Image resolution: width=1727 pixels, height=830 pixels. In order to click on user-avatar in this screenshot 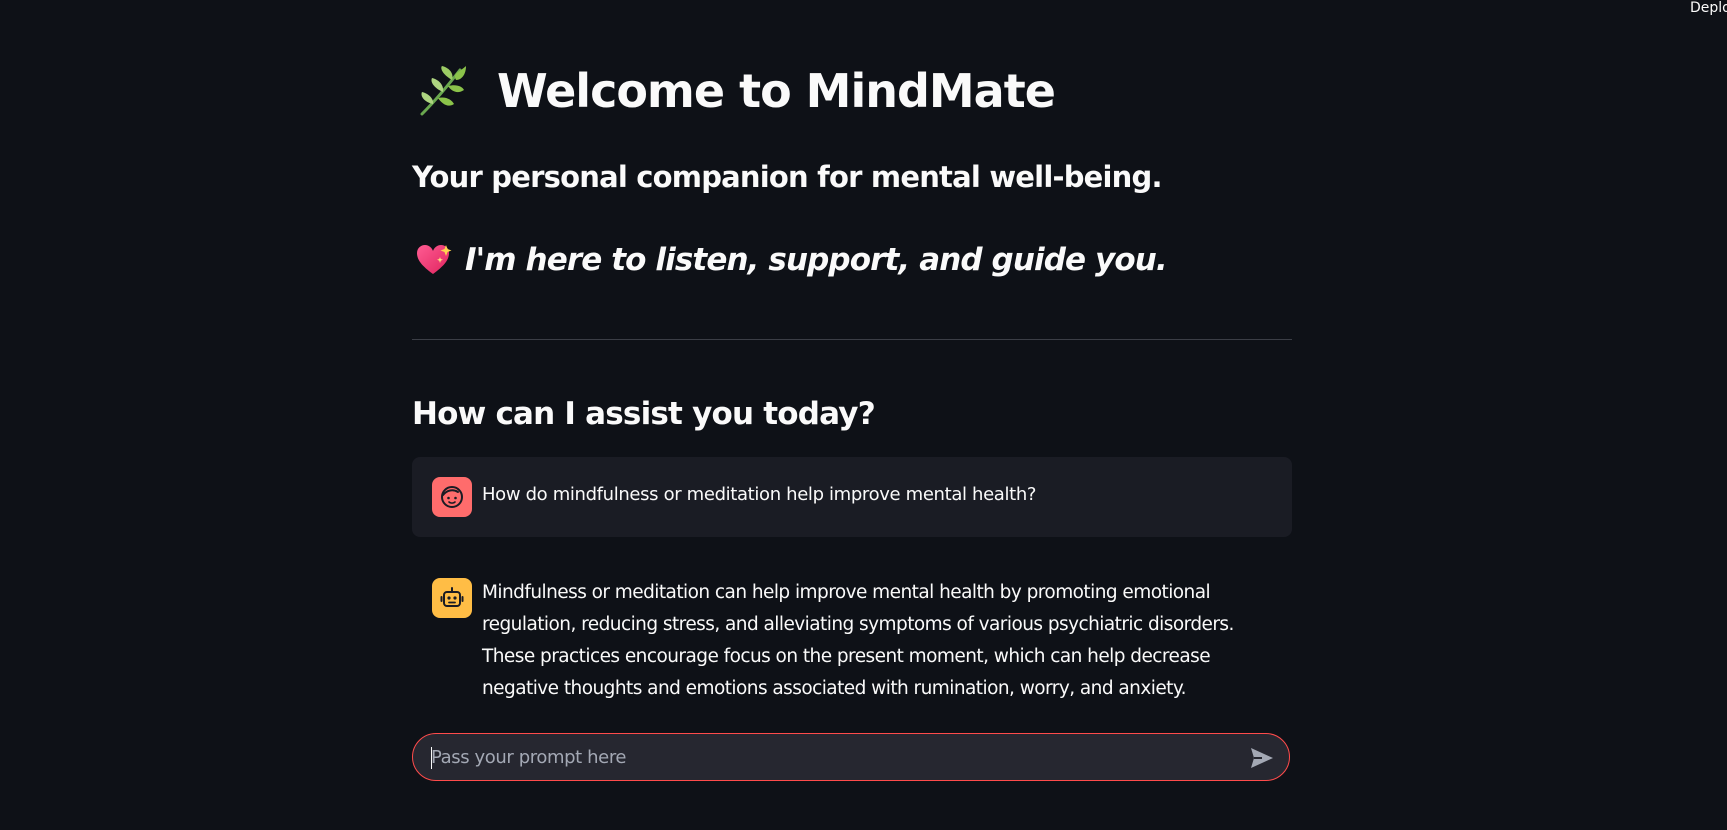, I will do `click(452, 497)`.